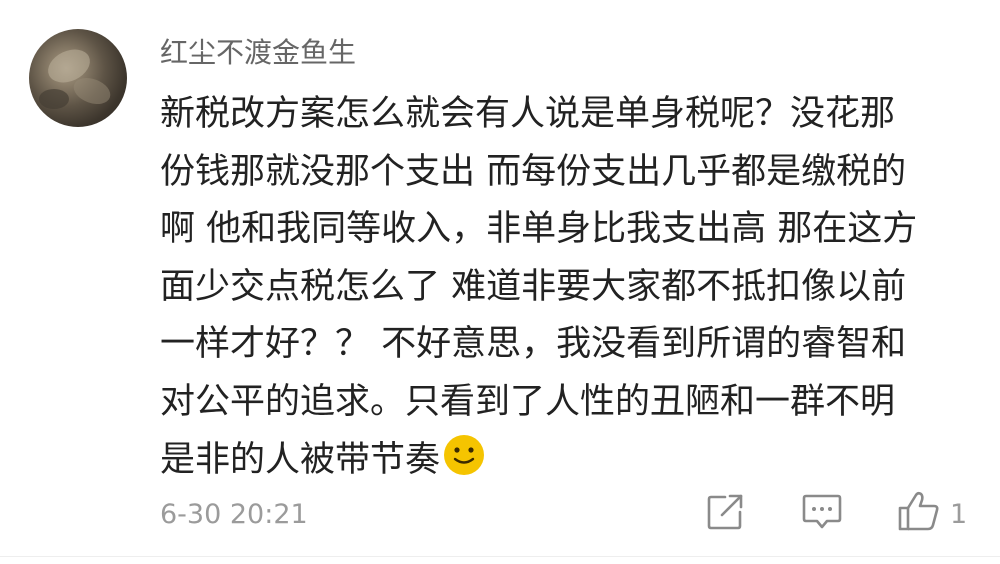 This screenshot has height=564, width=1000. Describe the element at coordinates (959, 514) in the screenshot. I see `like-count: 1` at that location.